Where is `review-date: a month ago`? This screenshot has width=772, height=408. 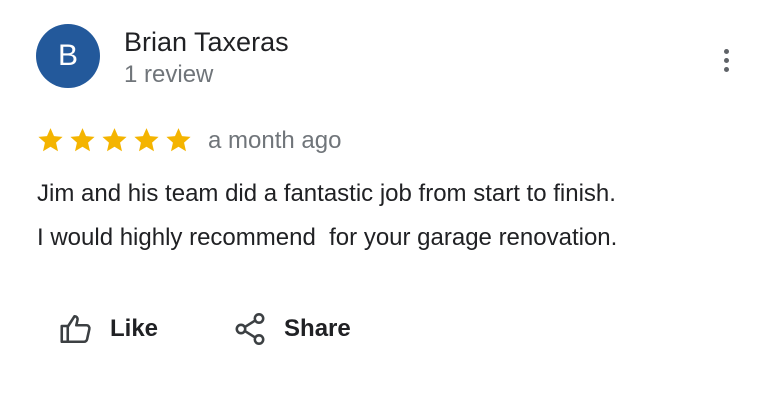
review-date: a month ago is located at coordinates (275, 140).